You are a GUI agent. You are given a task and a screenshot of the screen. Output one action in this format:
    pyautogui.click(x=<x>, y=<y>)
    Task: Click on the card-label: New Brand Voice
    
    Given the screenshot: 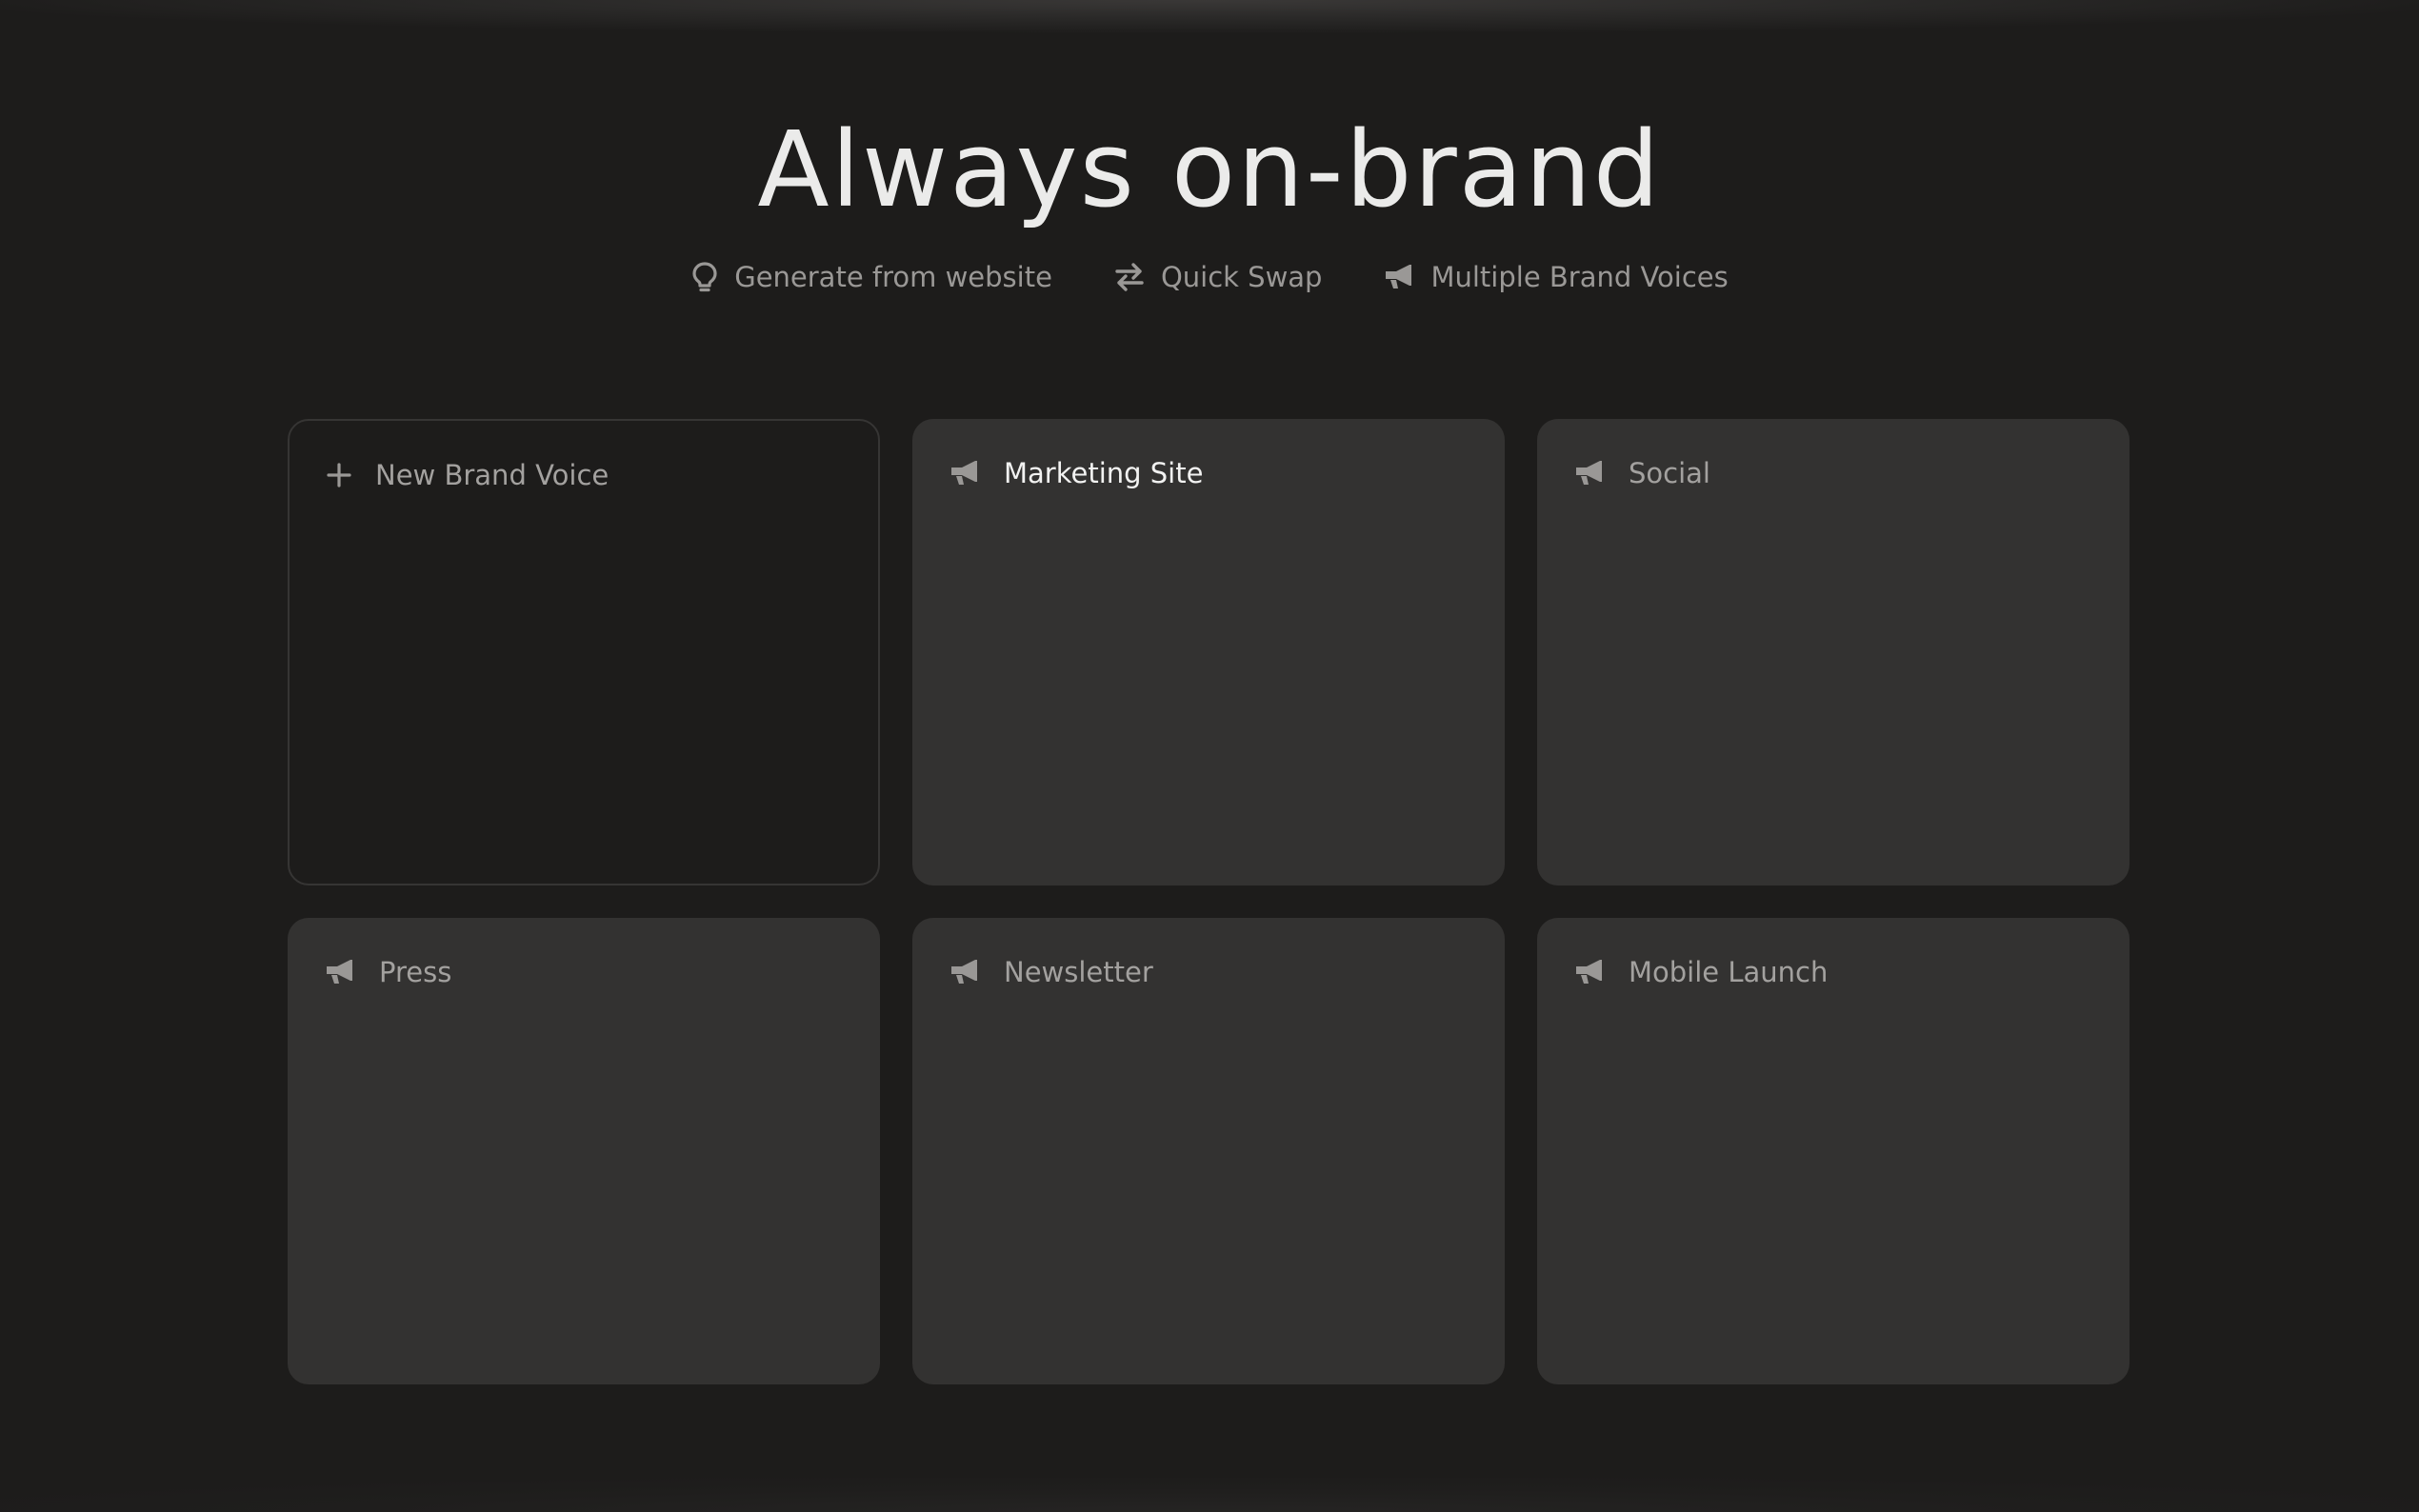 What is the action you would take?
    pyautogui.click(x=492, y=475)
    